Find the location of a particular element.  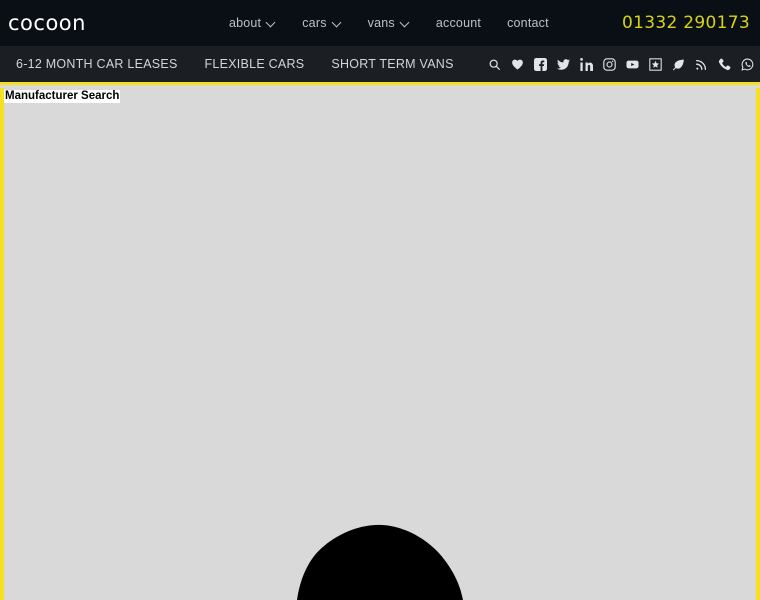

twitter-icon is located at coordinates (563, 64).